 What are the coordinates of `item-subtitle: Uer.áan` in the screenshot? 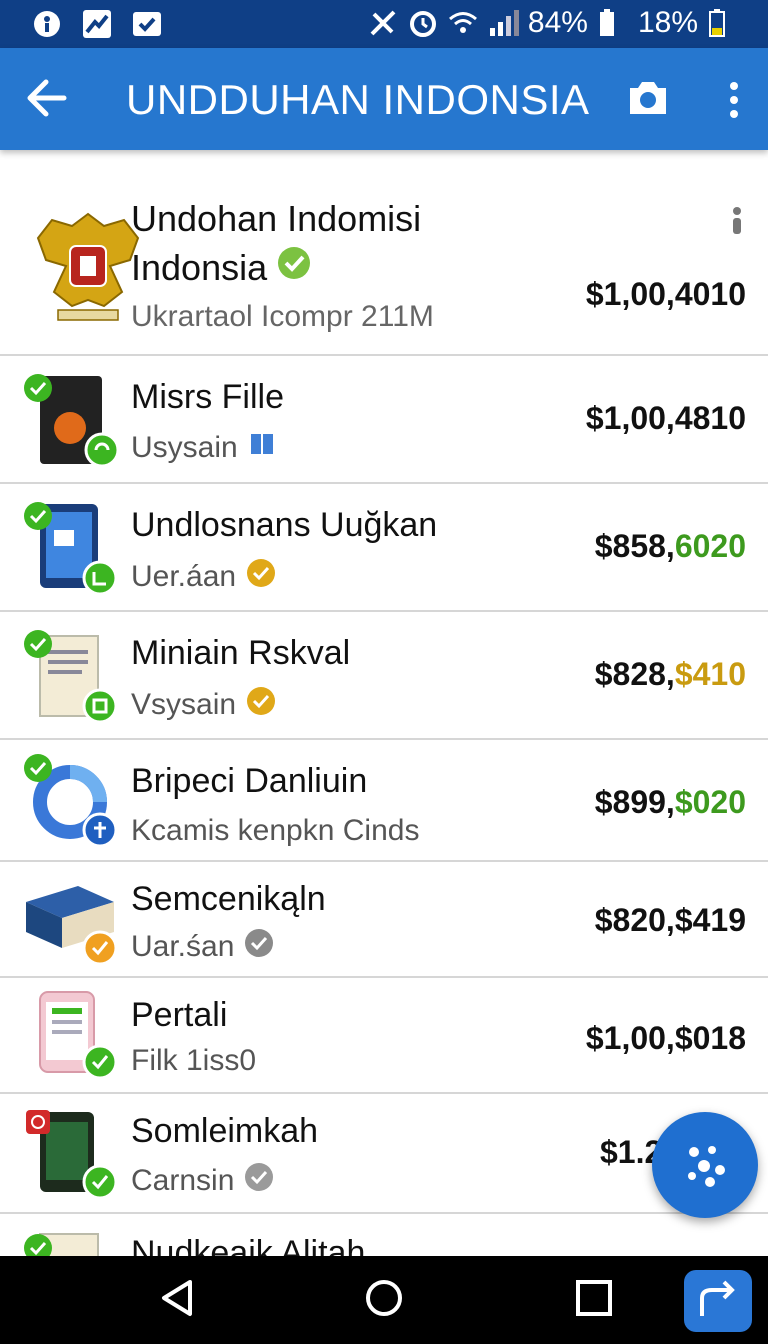 It's located at (184, 576).